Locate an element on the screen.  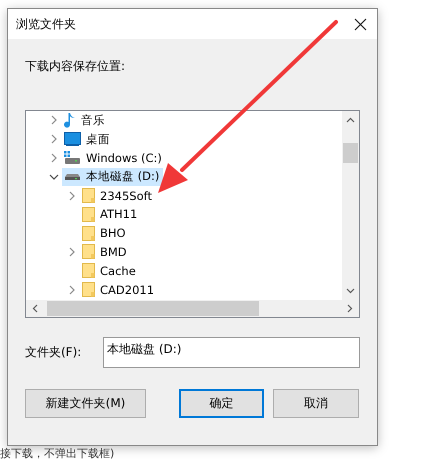
dialog-button: 确定 is located at coordinates (221, 403).